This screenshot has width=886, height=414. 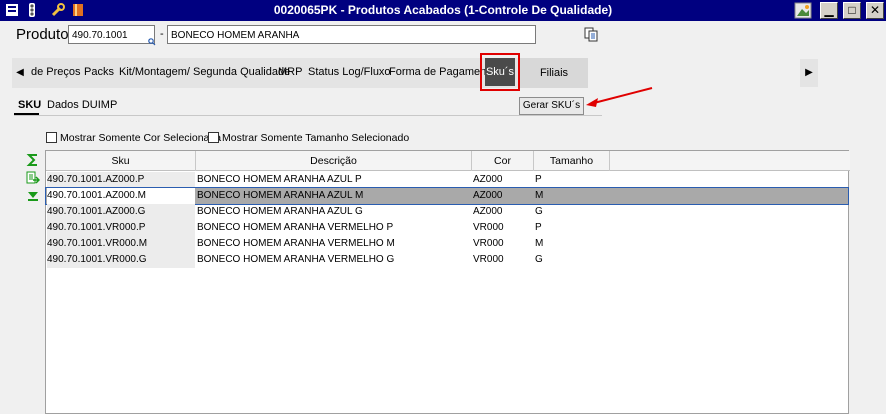 I want to click on picture-icon, so click(x=803, y=10).